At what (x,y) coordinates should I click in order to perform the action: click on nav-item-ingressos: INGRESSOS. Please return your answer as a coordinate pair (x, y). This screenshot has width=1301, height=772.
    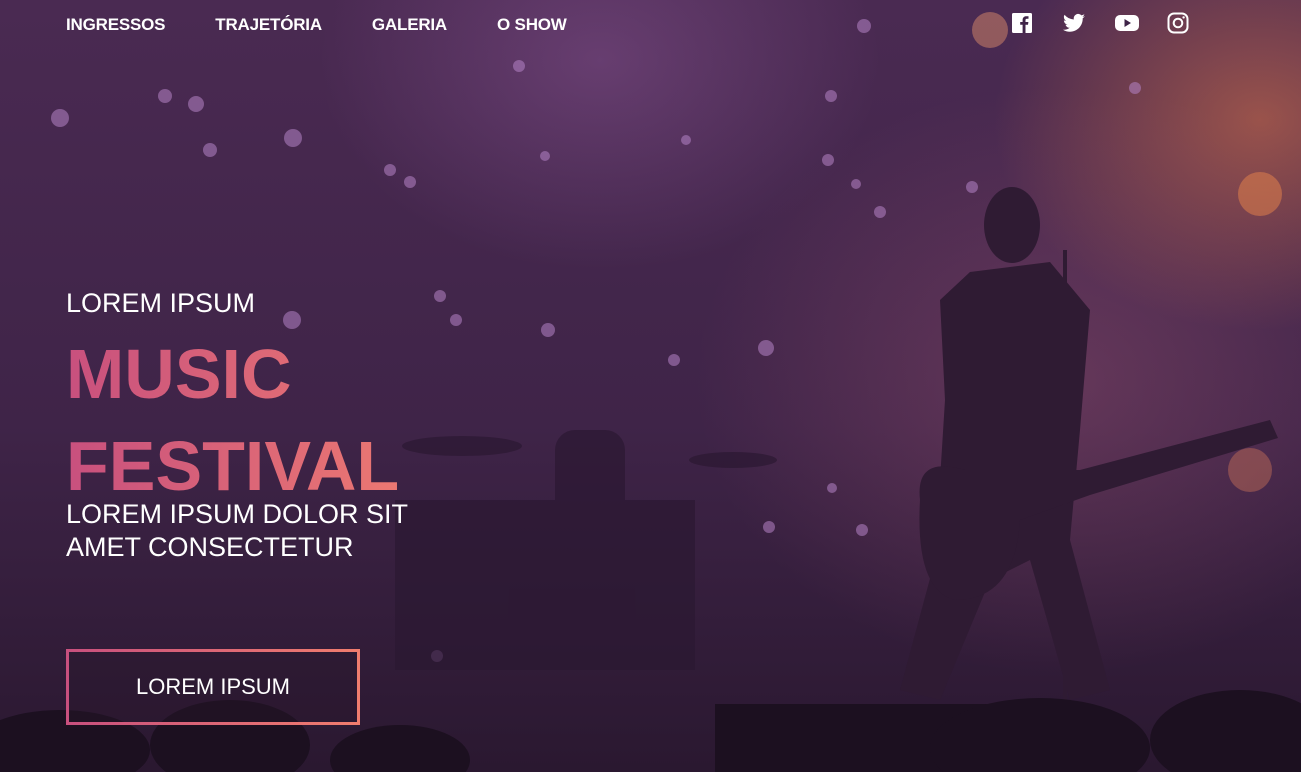
    Looking at the image, I should click on (115, 25).